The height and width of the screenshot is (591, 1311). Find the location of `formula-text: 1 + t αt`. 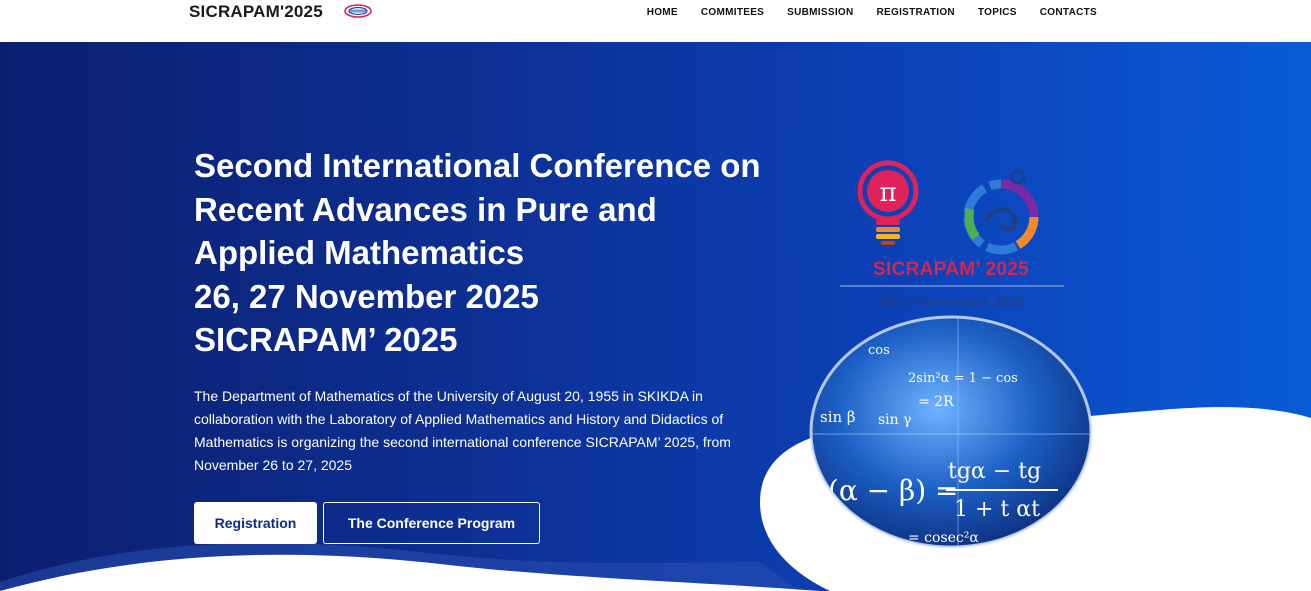

formula-text: 1 + t αt is located at coordinates (997, 509).